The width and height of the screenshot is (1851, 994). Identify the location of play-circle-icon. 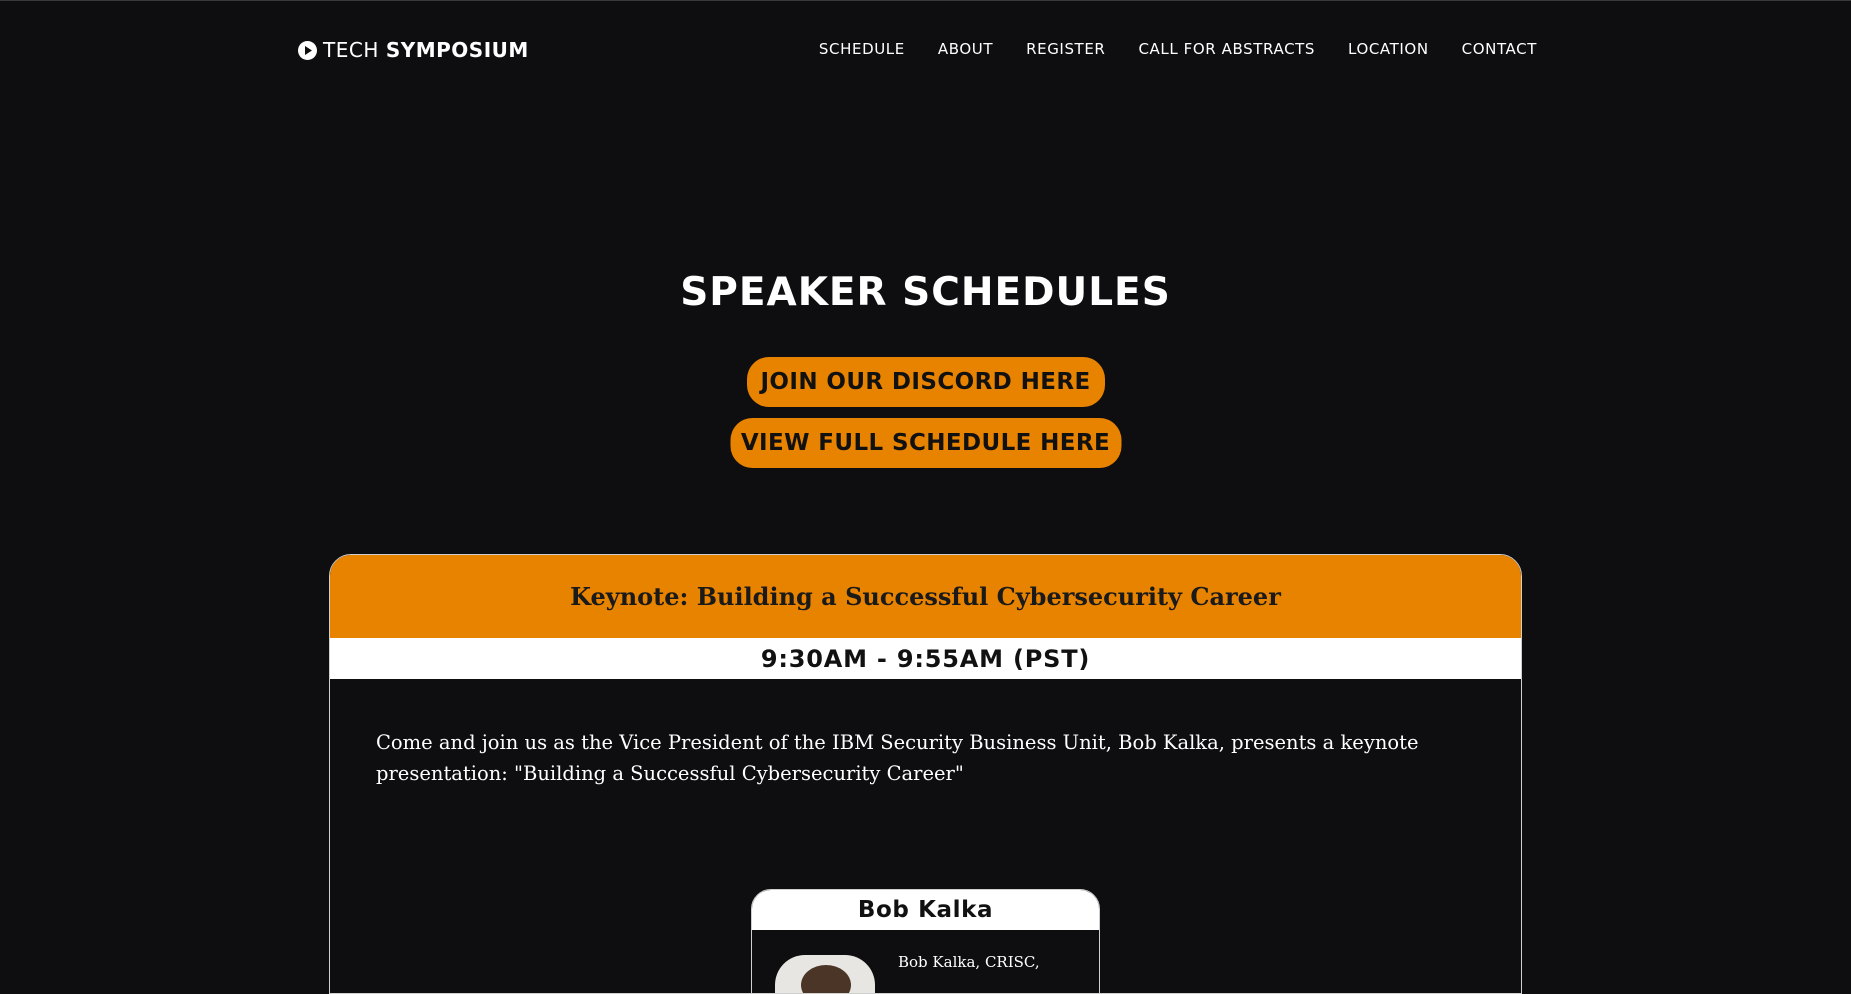
(307, 50).